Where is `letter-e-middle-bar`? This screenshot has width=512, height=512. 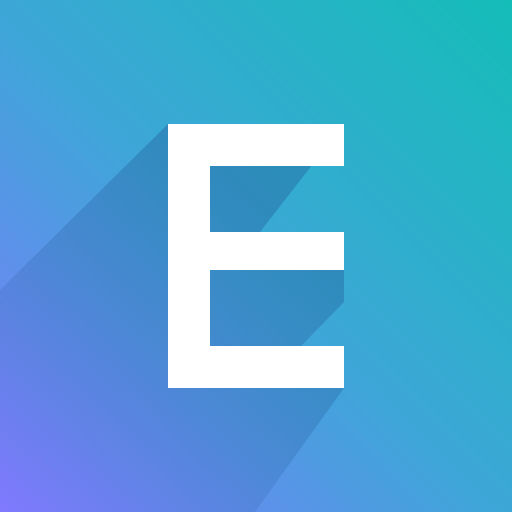
letter-e-middle-bar is located at coordinates (256, 251).